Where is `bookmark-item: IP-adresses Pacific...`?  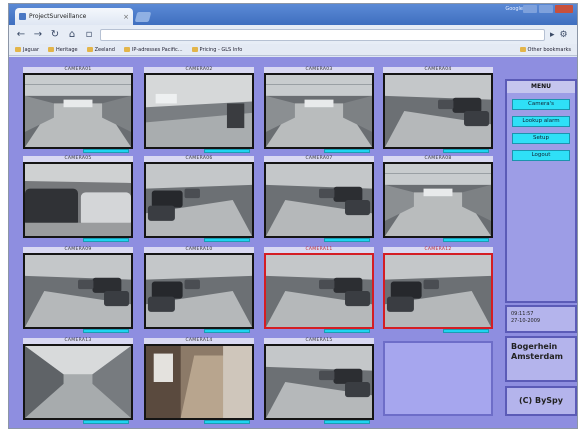
bookmark-item: IP-adresses Pacific... is located at coordinates (153, 49).